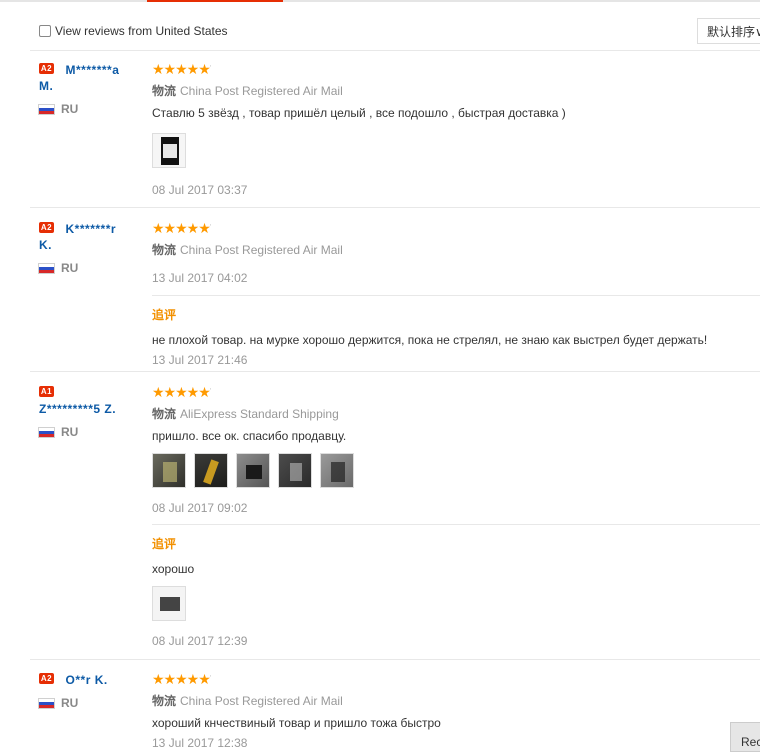  I want to click on followup-text: хорошо, so click(173, 569).